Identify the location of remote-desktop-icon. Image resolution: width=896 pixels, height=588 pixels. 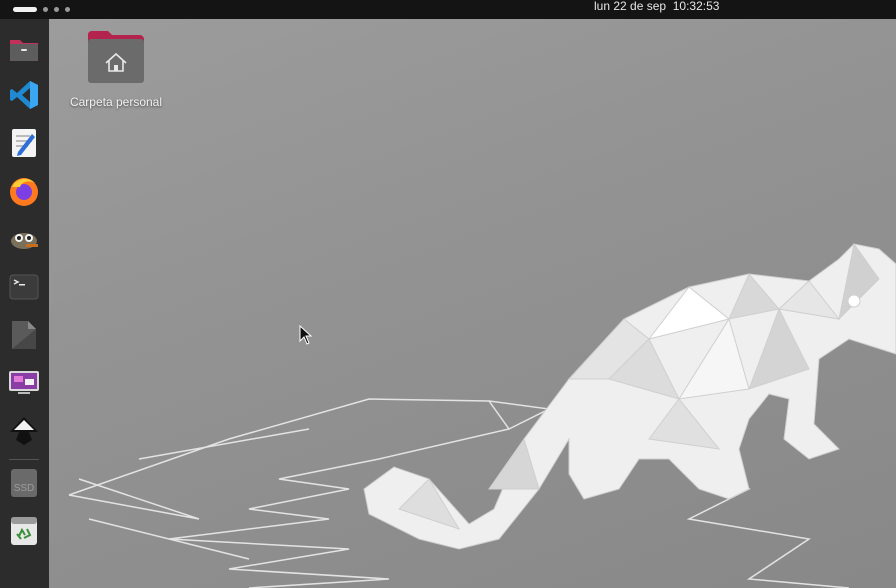
(24, 382).